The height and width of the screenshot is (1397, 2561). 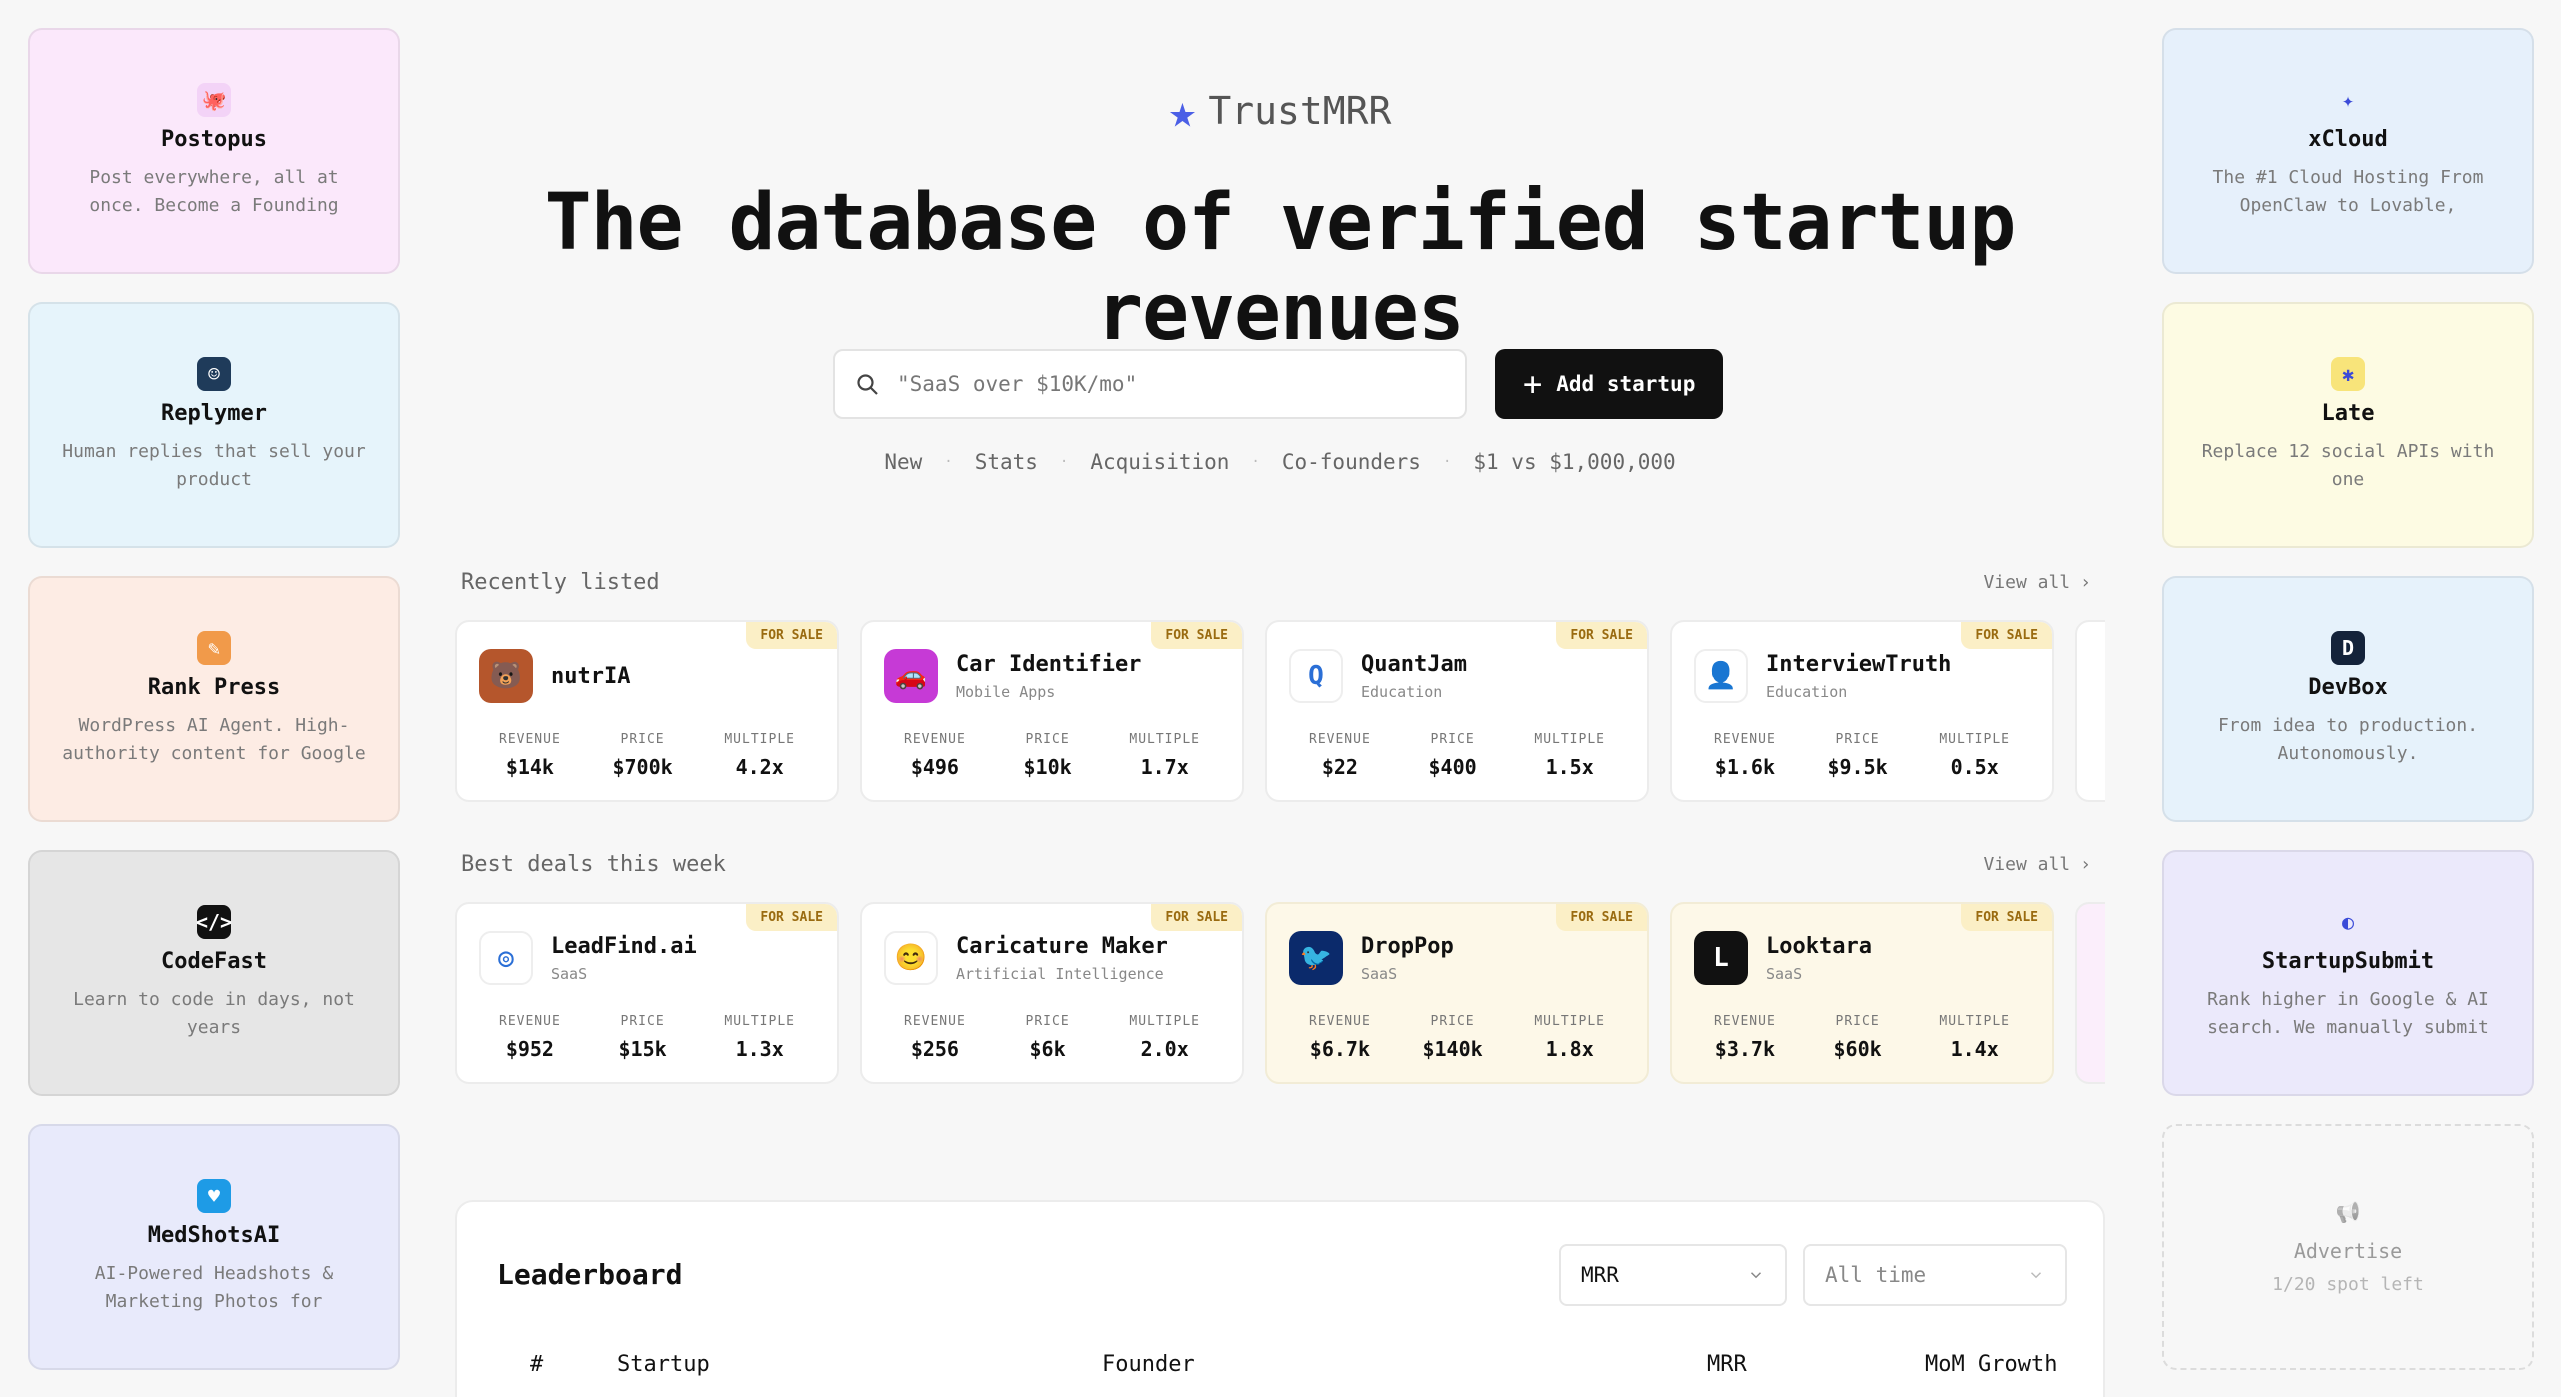 I want to click on card-info: Caricature Maker Artificial Intelligence, so click(x=1062, y=958).